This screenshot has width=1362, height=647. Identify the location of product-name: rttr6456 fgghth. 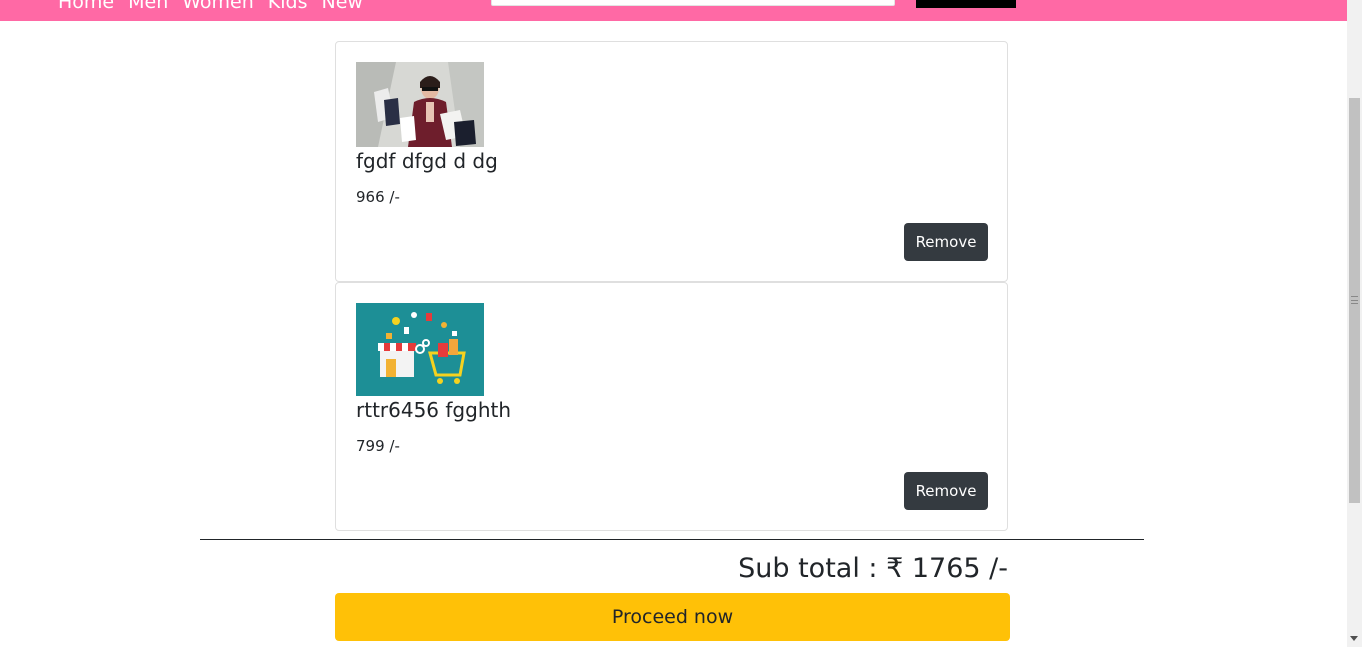
(434, 410).